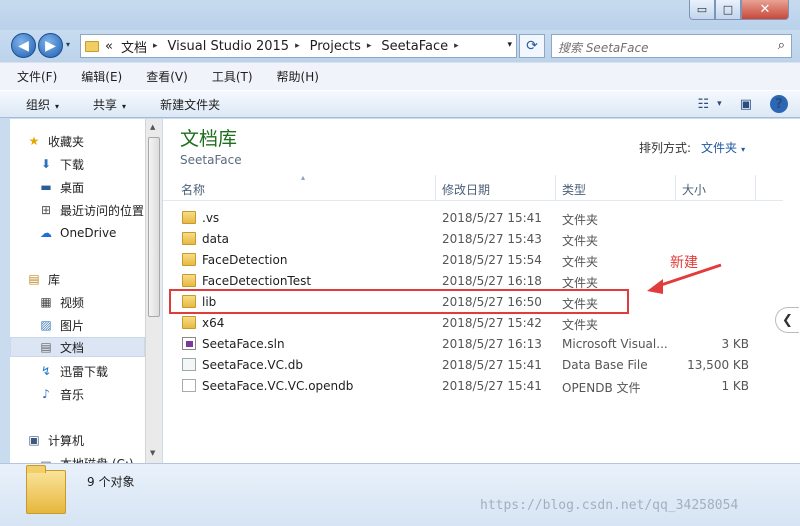 This screenshot has height=526, width=800. What do you see at coordinates (477, 239) in the screenshot?
I see `file-row: data 2018/5/27 15:43 文件夹` at bounding box center [477, 239].